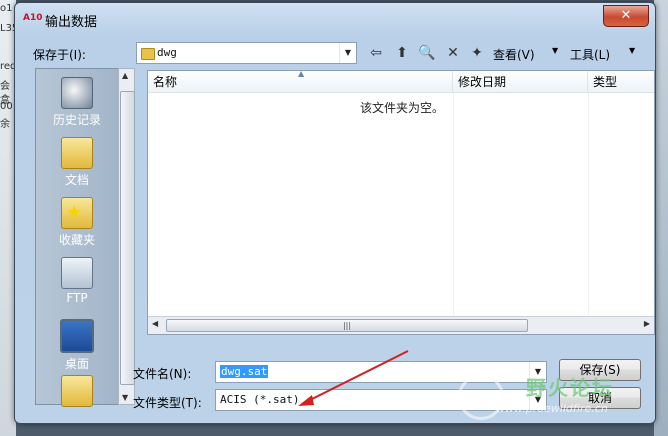 This screenshot has width=668, height=436. I want to click on filetype-label: 文件类型(T):, so click(167, 403).